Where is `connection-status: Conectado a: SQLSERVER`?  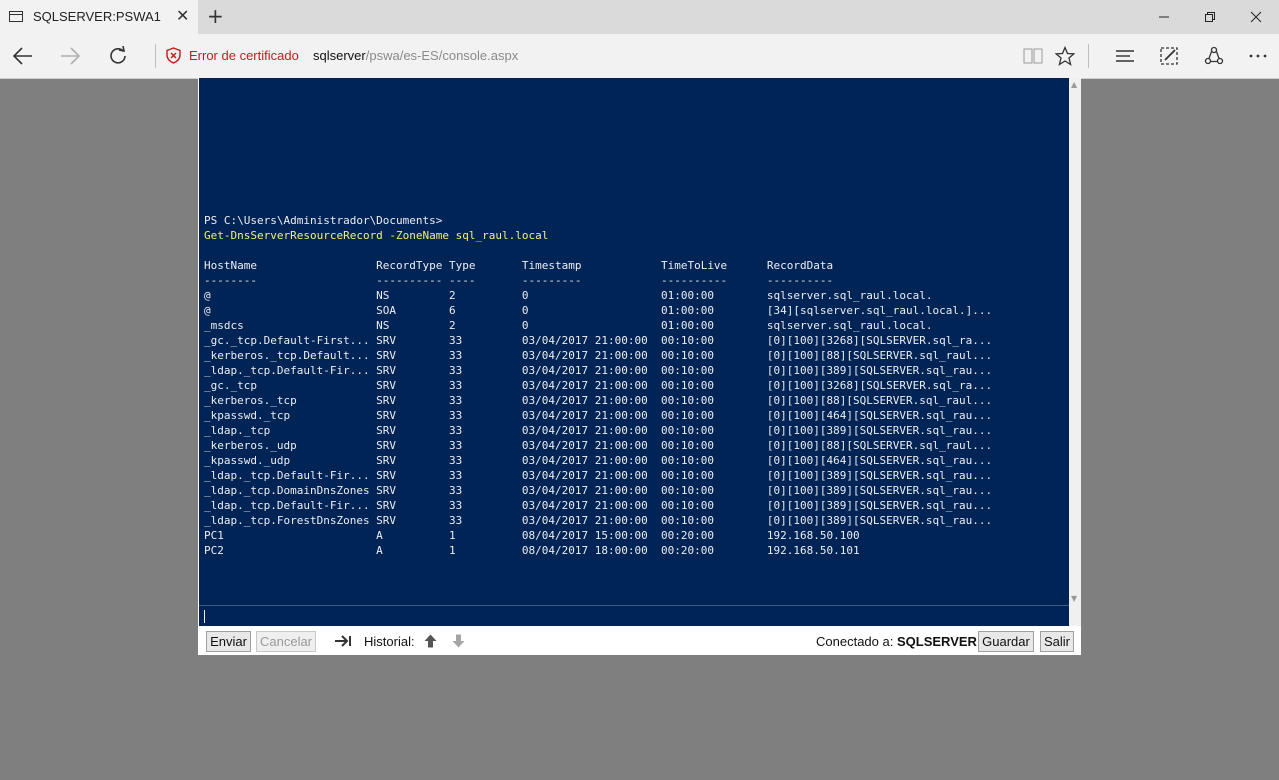
connection-status: Conectado a: SQLSERVER is located at coordinates (896, 641).